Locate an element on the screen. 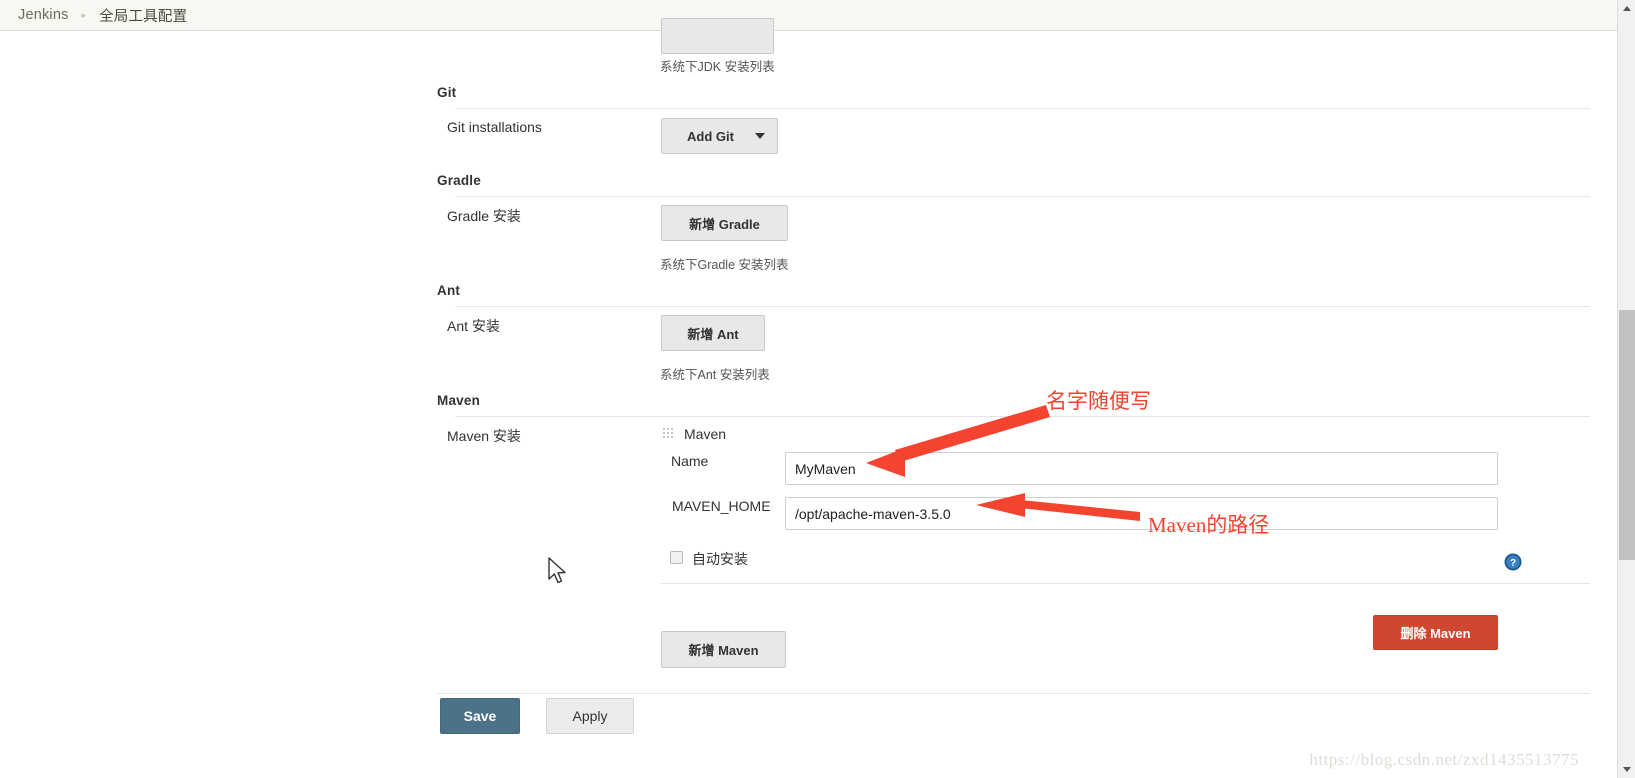 This screenshot has height=778, width=1635. git-installations-label: Git installations is located at coordinates (494, 127).